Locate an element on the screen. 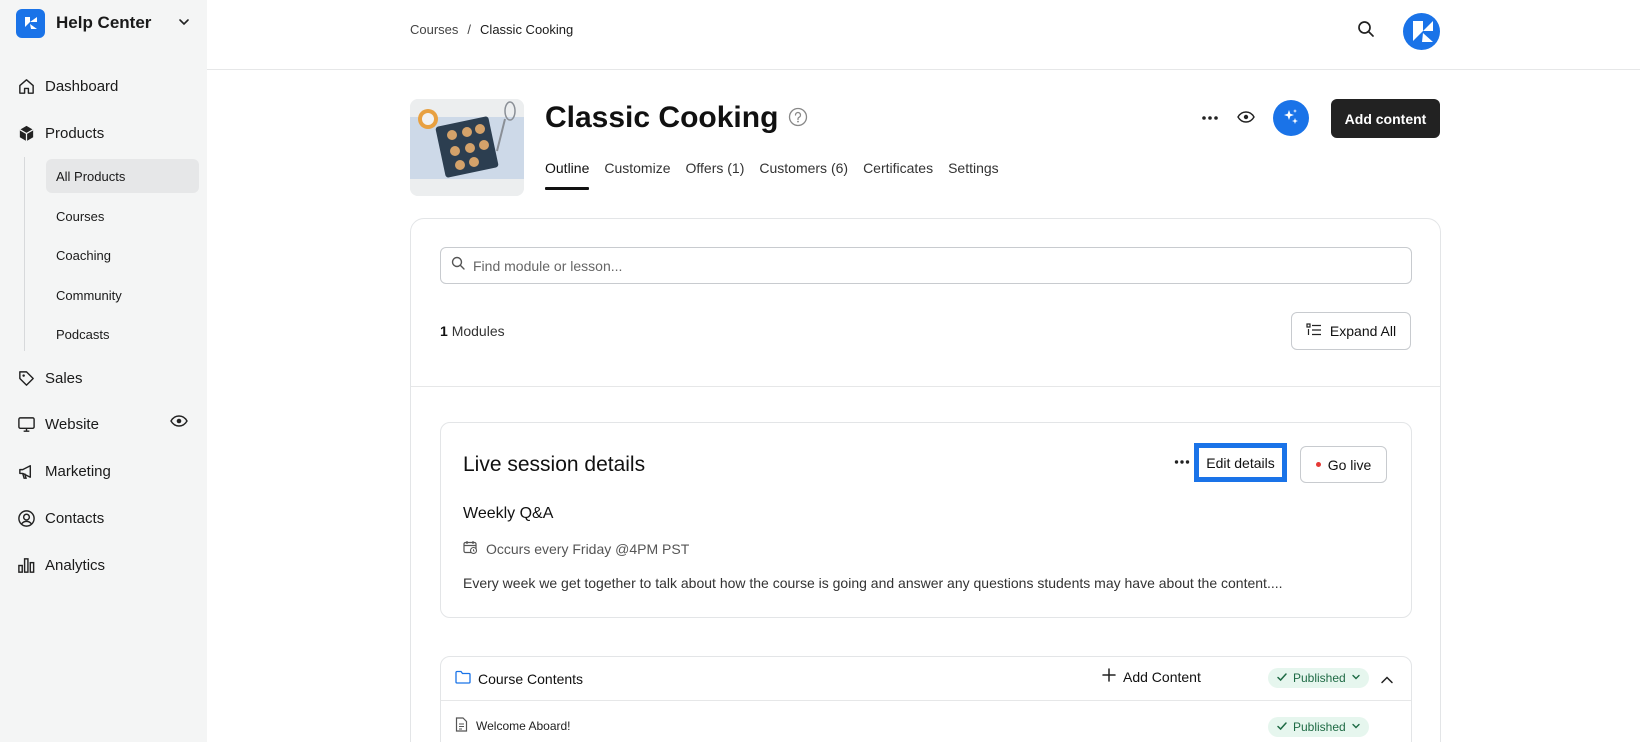  lesson-row: Welcome Aboard! is located at coordinates (513, 726).